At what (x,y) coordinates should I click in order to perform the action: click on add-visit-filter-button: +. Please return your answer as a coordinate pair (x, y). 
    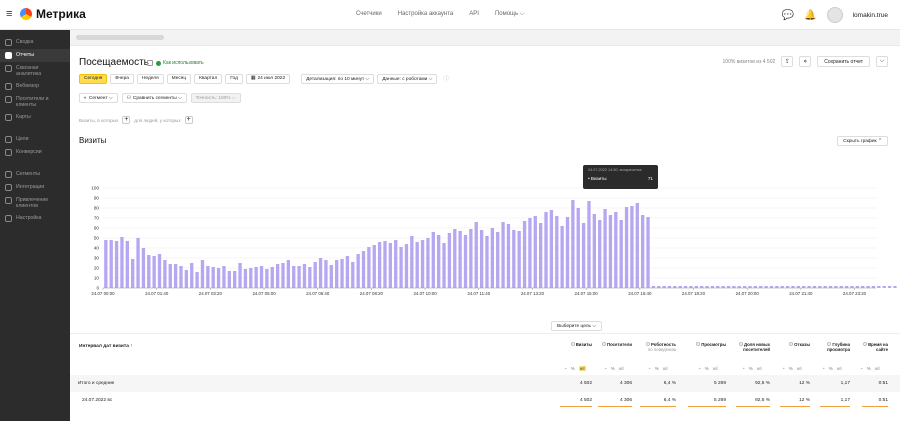
    Looking at the image, I should click on (126, 120).